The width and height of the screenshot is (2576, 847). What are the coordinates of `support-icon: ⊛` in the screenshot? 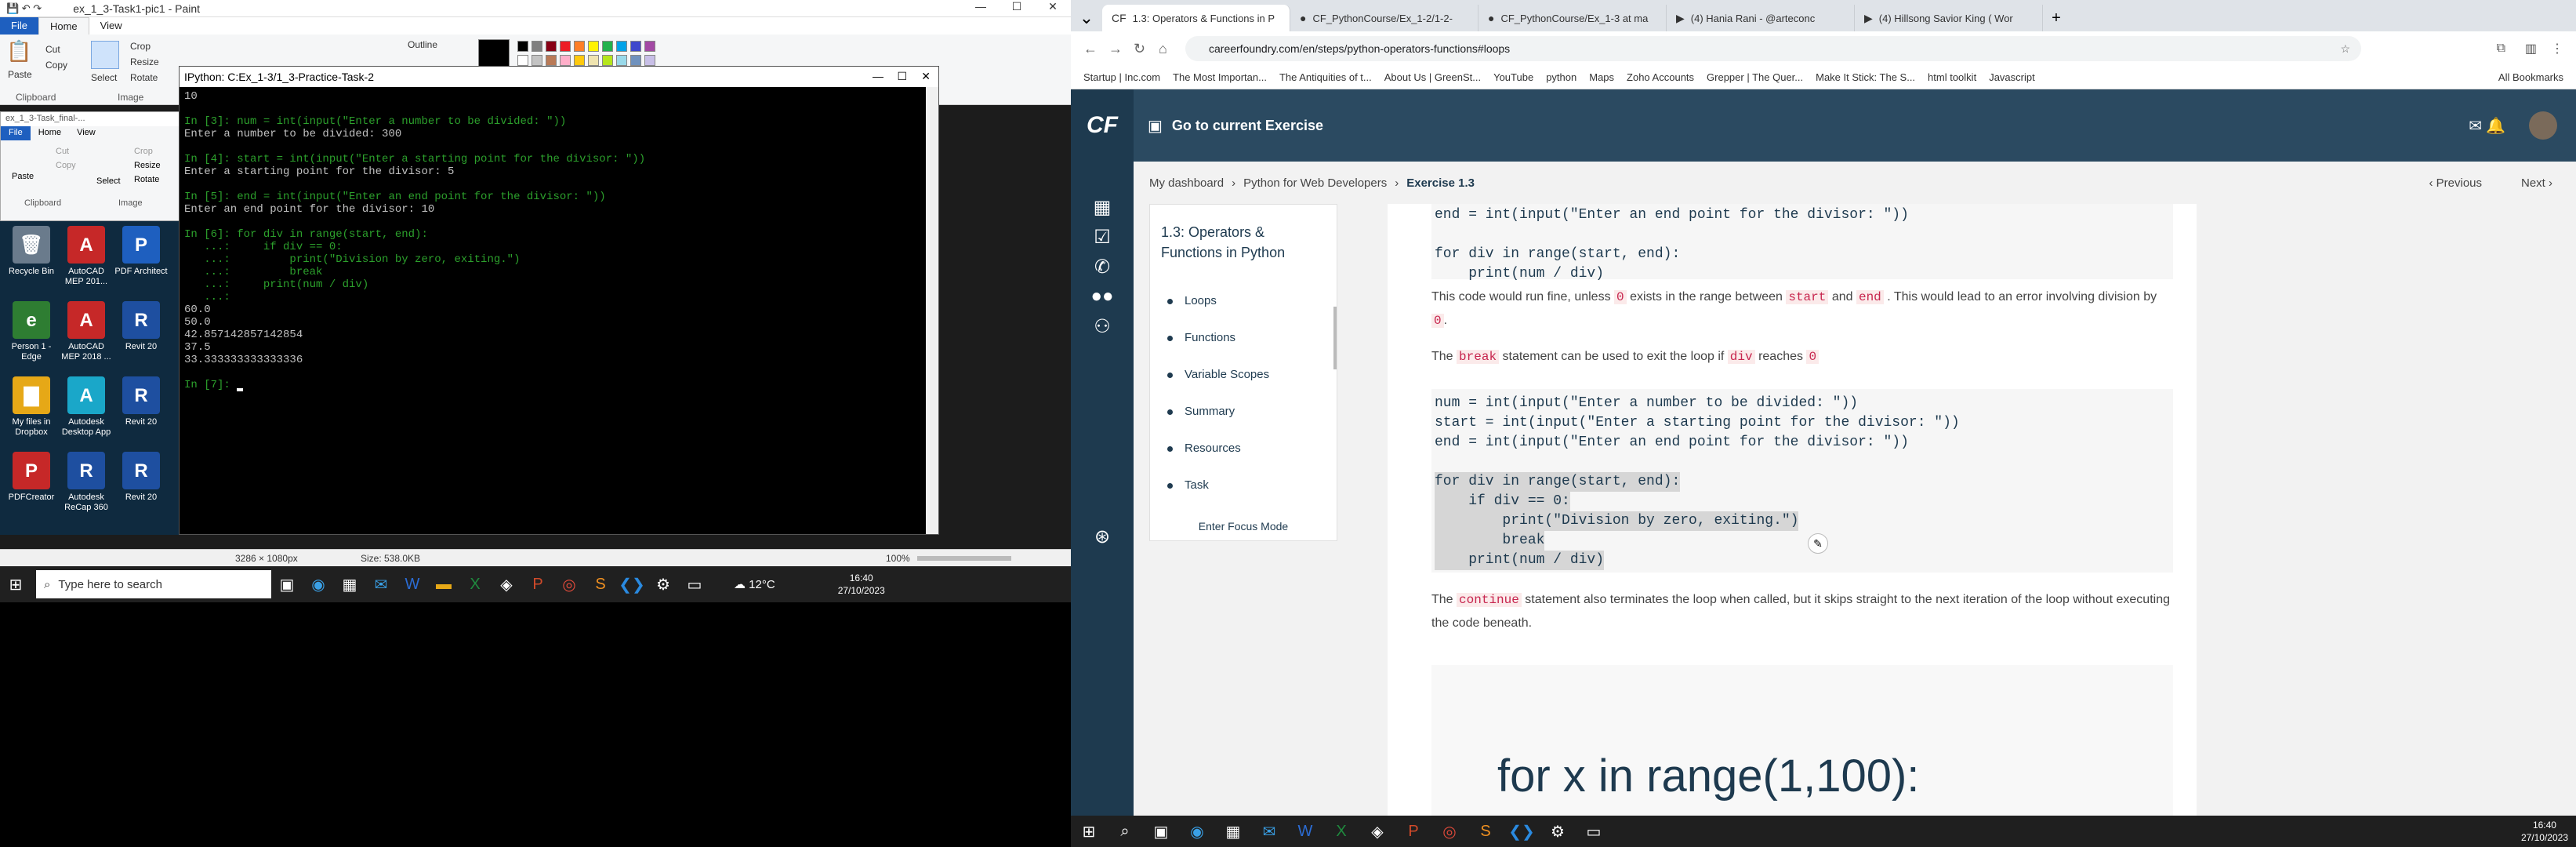 It's located at (1103, 538).